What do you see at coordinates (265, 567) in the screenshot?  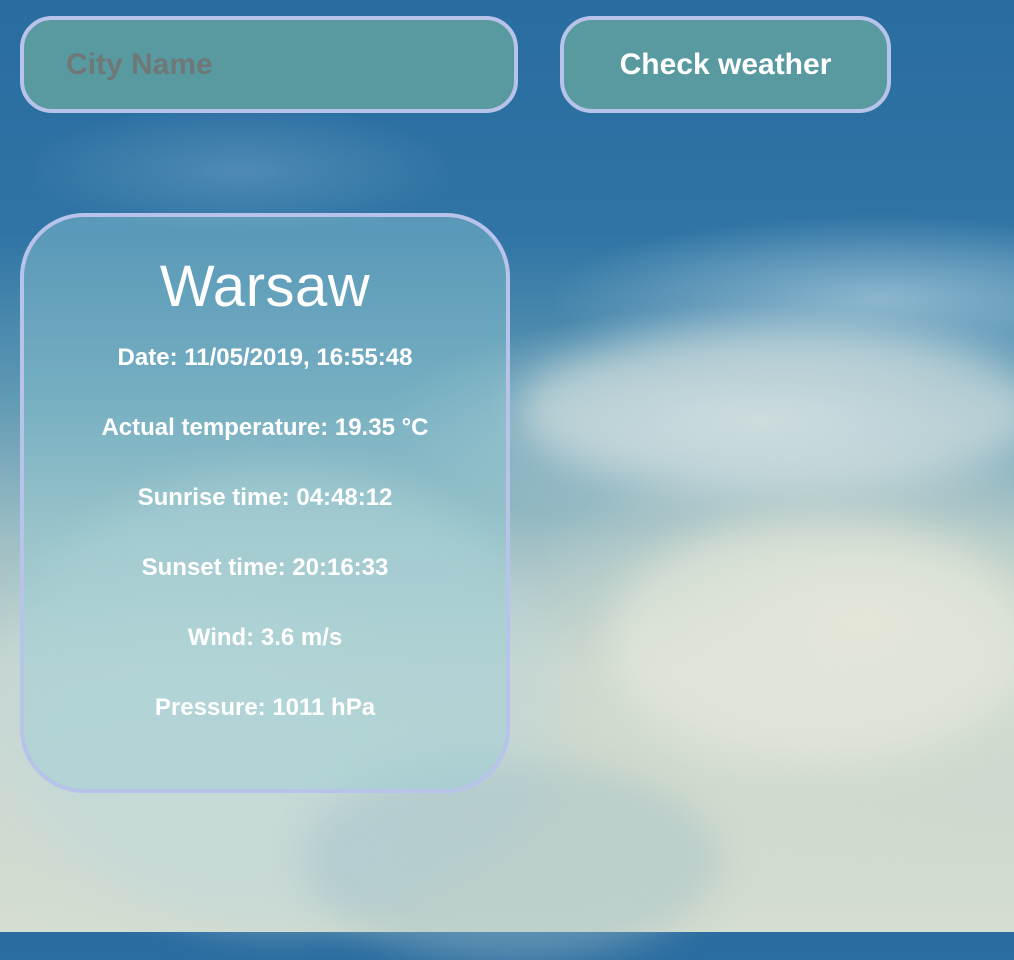 I see `sunset-line: Sunset time: 20:16:33` at bounding box center [265, 567].